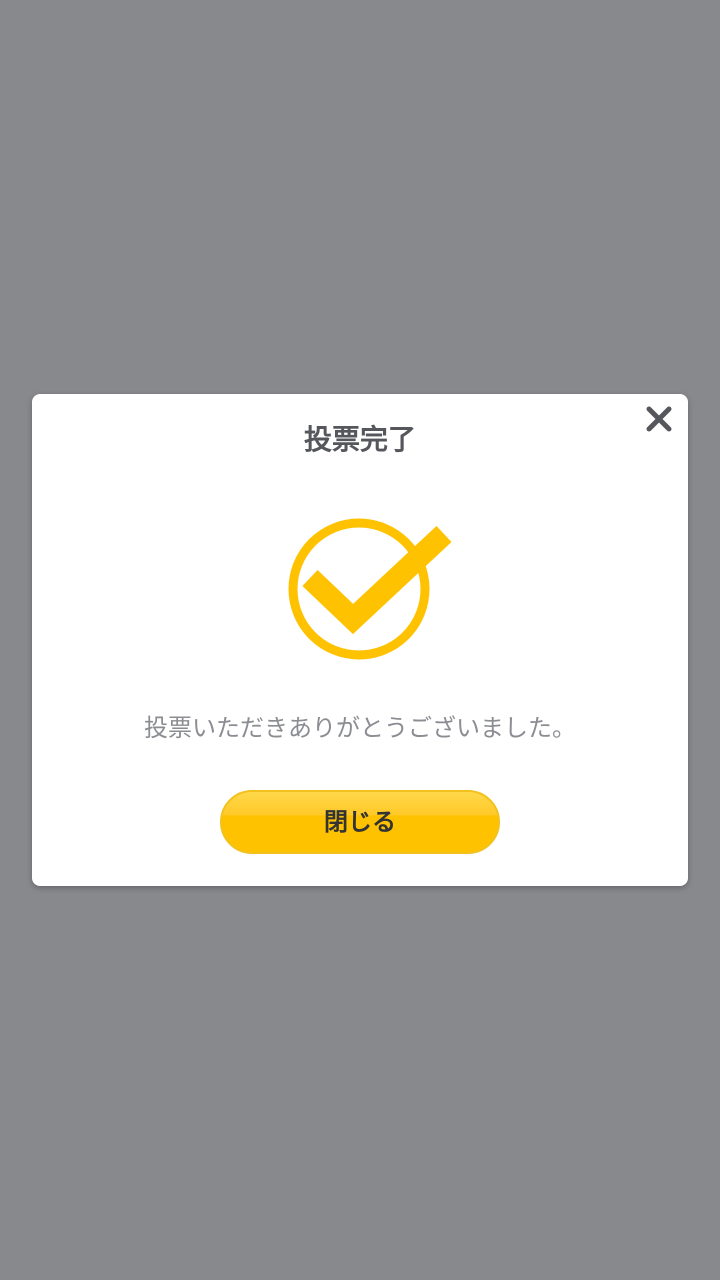 The image size is (720, 1280). I want to click on dialog-title: 投票完了, so click(359, 439).